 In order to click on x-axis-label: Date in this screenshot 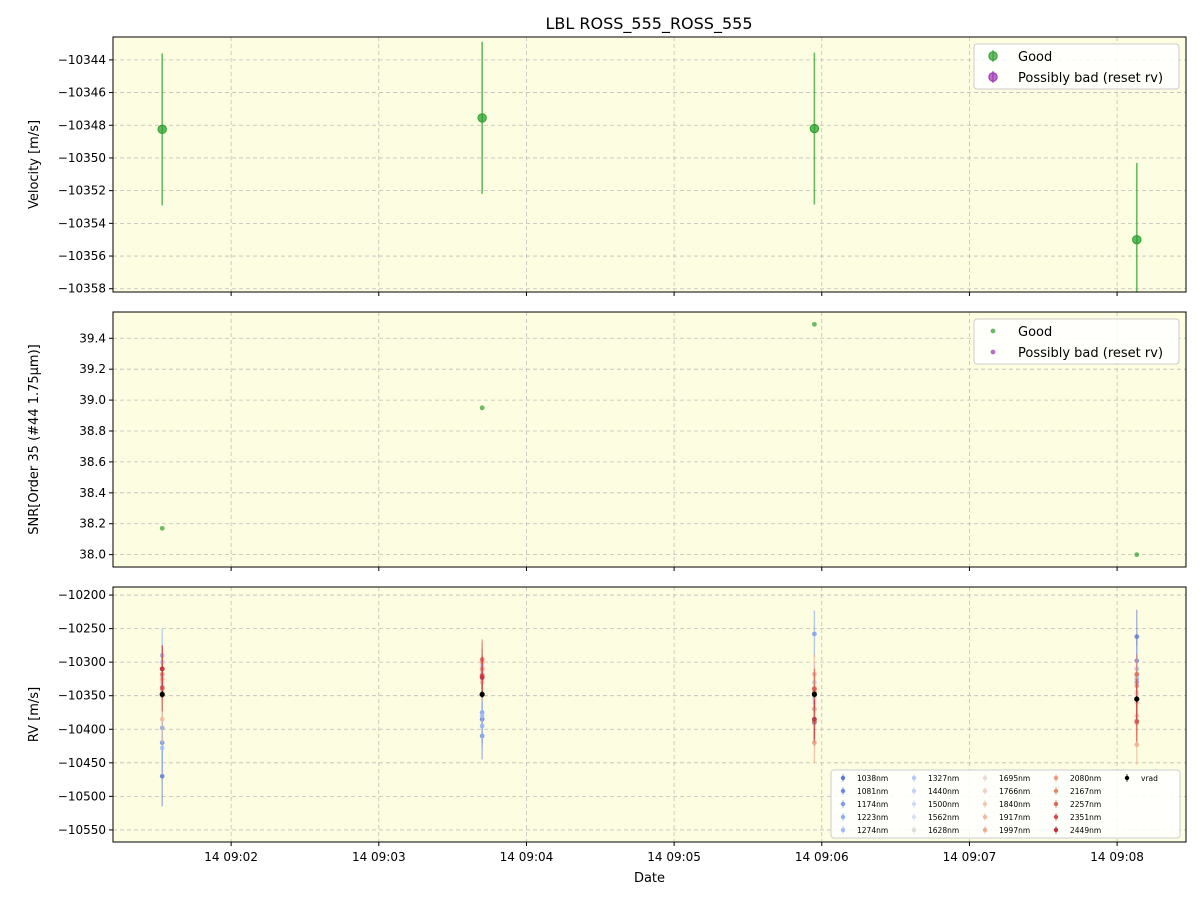, I will do `click(649, 878)`.